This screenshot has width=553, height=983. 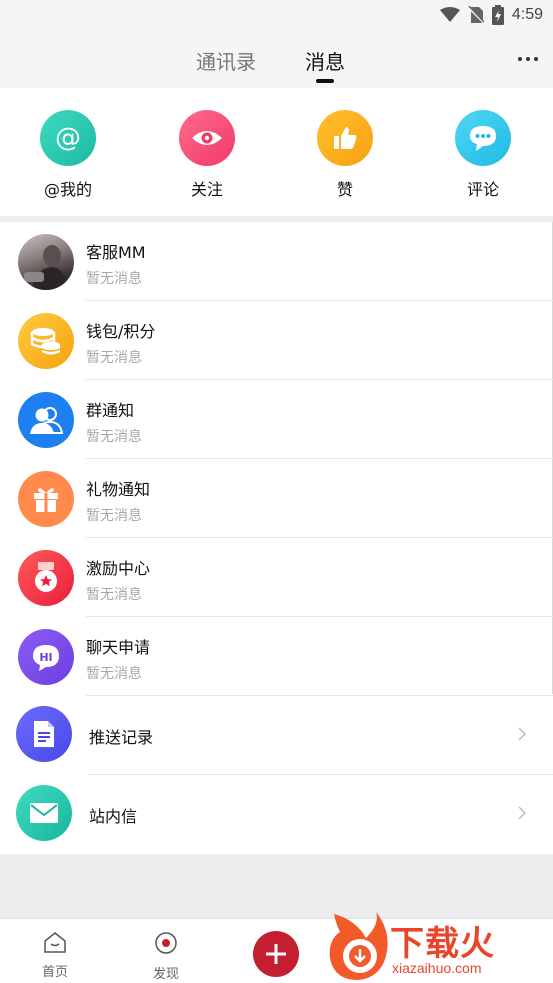 I want to click on message-row-customer-service: 客服MM 暂无消息, so click(x=276, y=261).